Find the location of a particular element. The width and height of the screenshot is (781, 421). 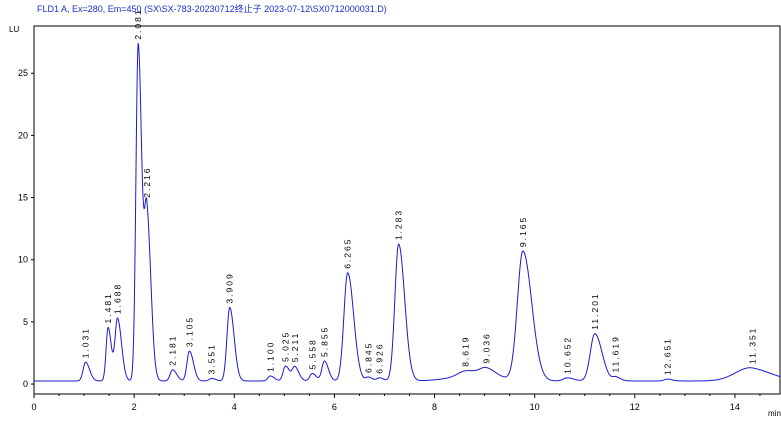

x-axis-unit-label: min is located at coordinates (774, 413).